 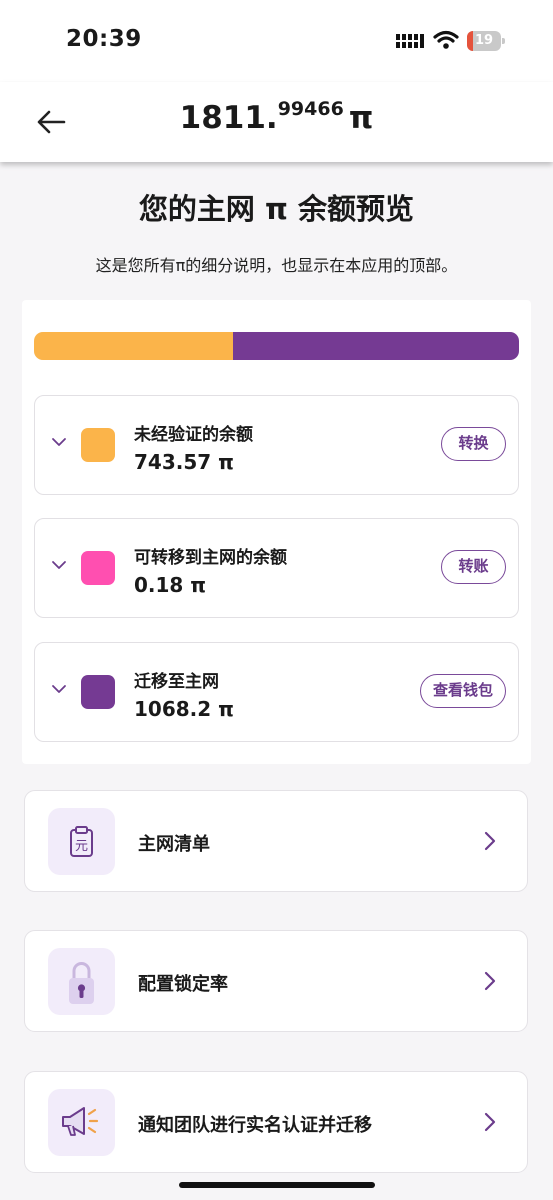 I want to click on unverified-color-swatch, so click(x=98, y=445).